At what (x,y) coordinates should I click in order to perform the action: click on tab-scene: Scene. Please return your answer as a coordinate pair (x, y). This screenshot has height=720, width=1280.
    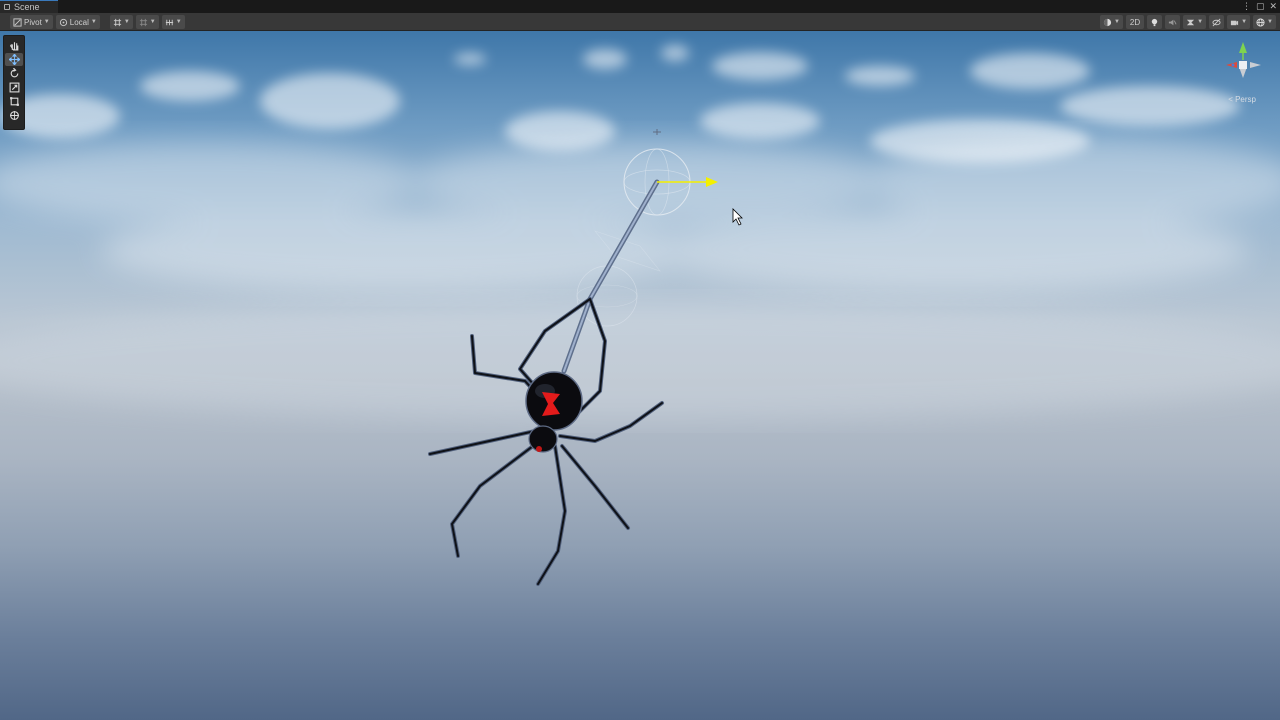
    Looking at the image, I should click on (29, 6).